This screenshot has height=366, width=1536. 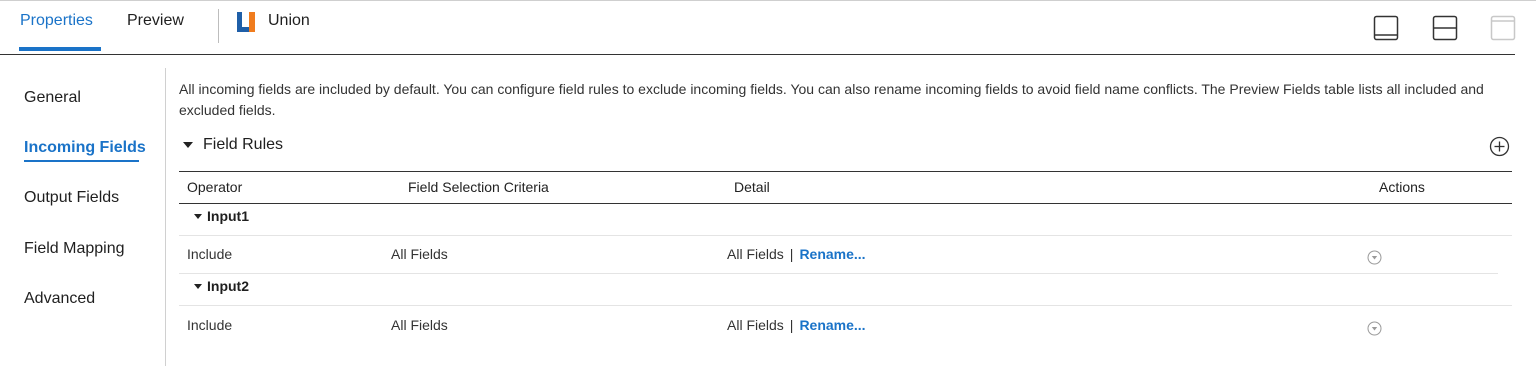 I want to click on add-rule-icon, so click(x=1499, y=146).